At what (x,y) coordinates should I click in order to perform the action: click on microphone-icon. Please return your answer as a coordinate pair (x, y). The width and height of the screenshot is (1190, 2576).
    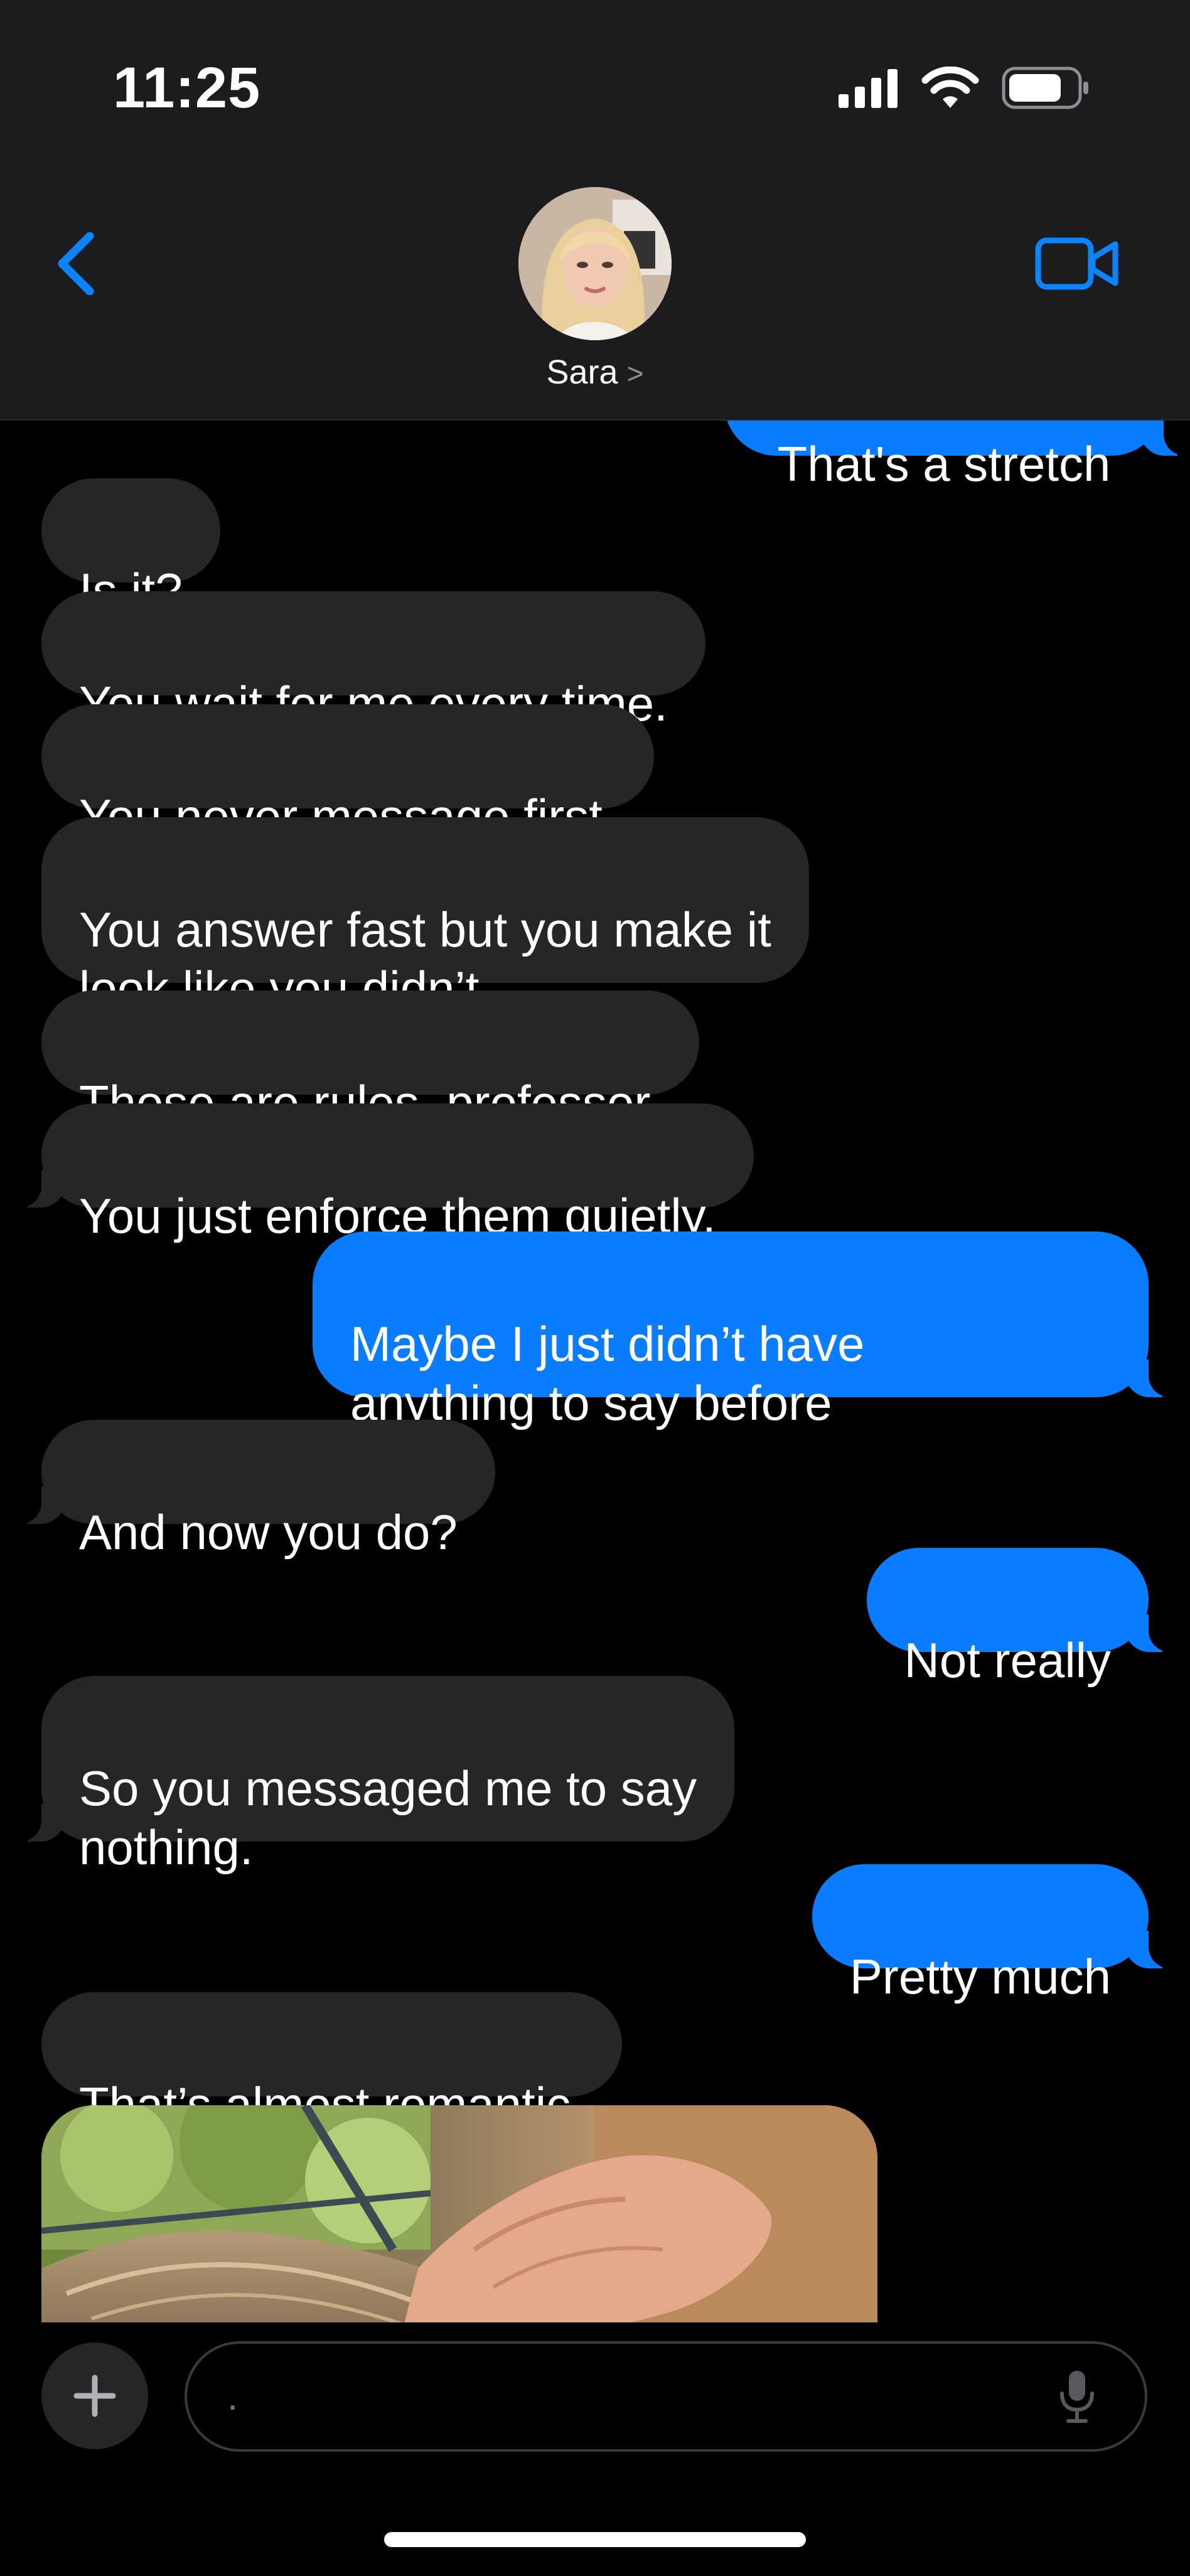
    Looking at the image, I should click on (1077, 2397).